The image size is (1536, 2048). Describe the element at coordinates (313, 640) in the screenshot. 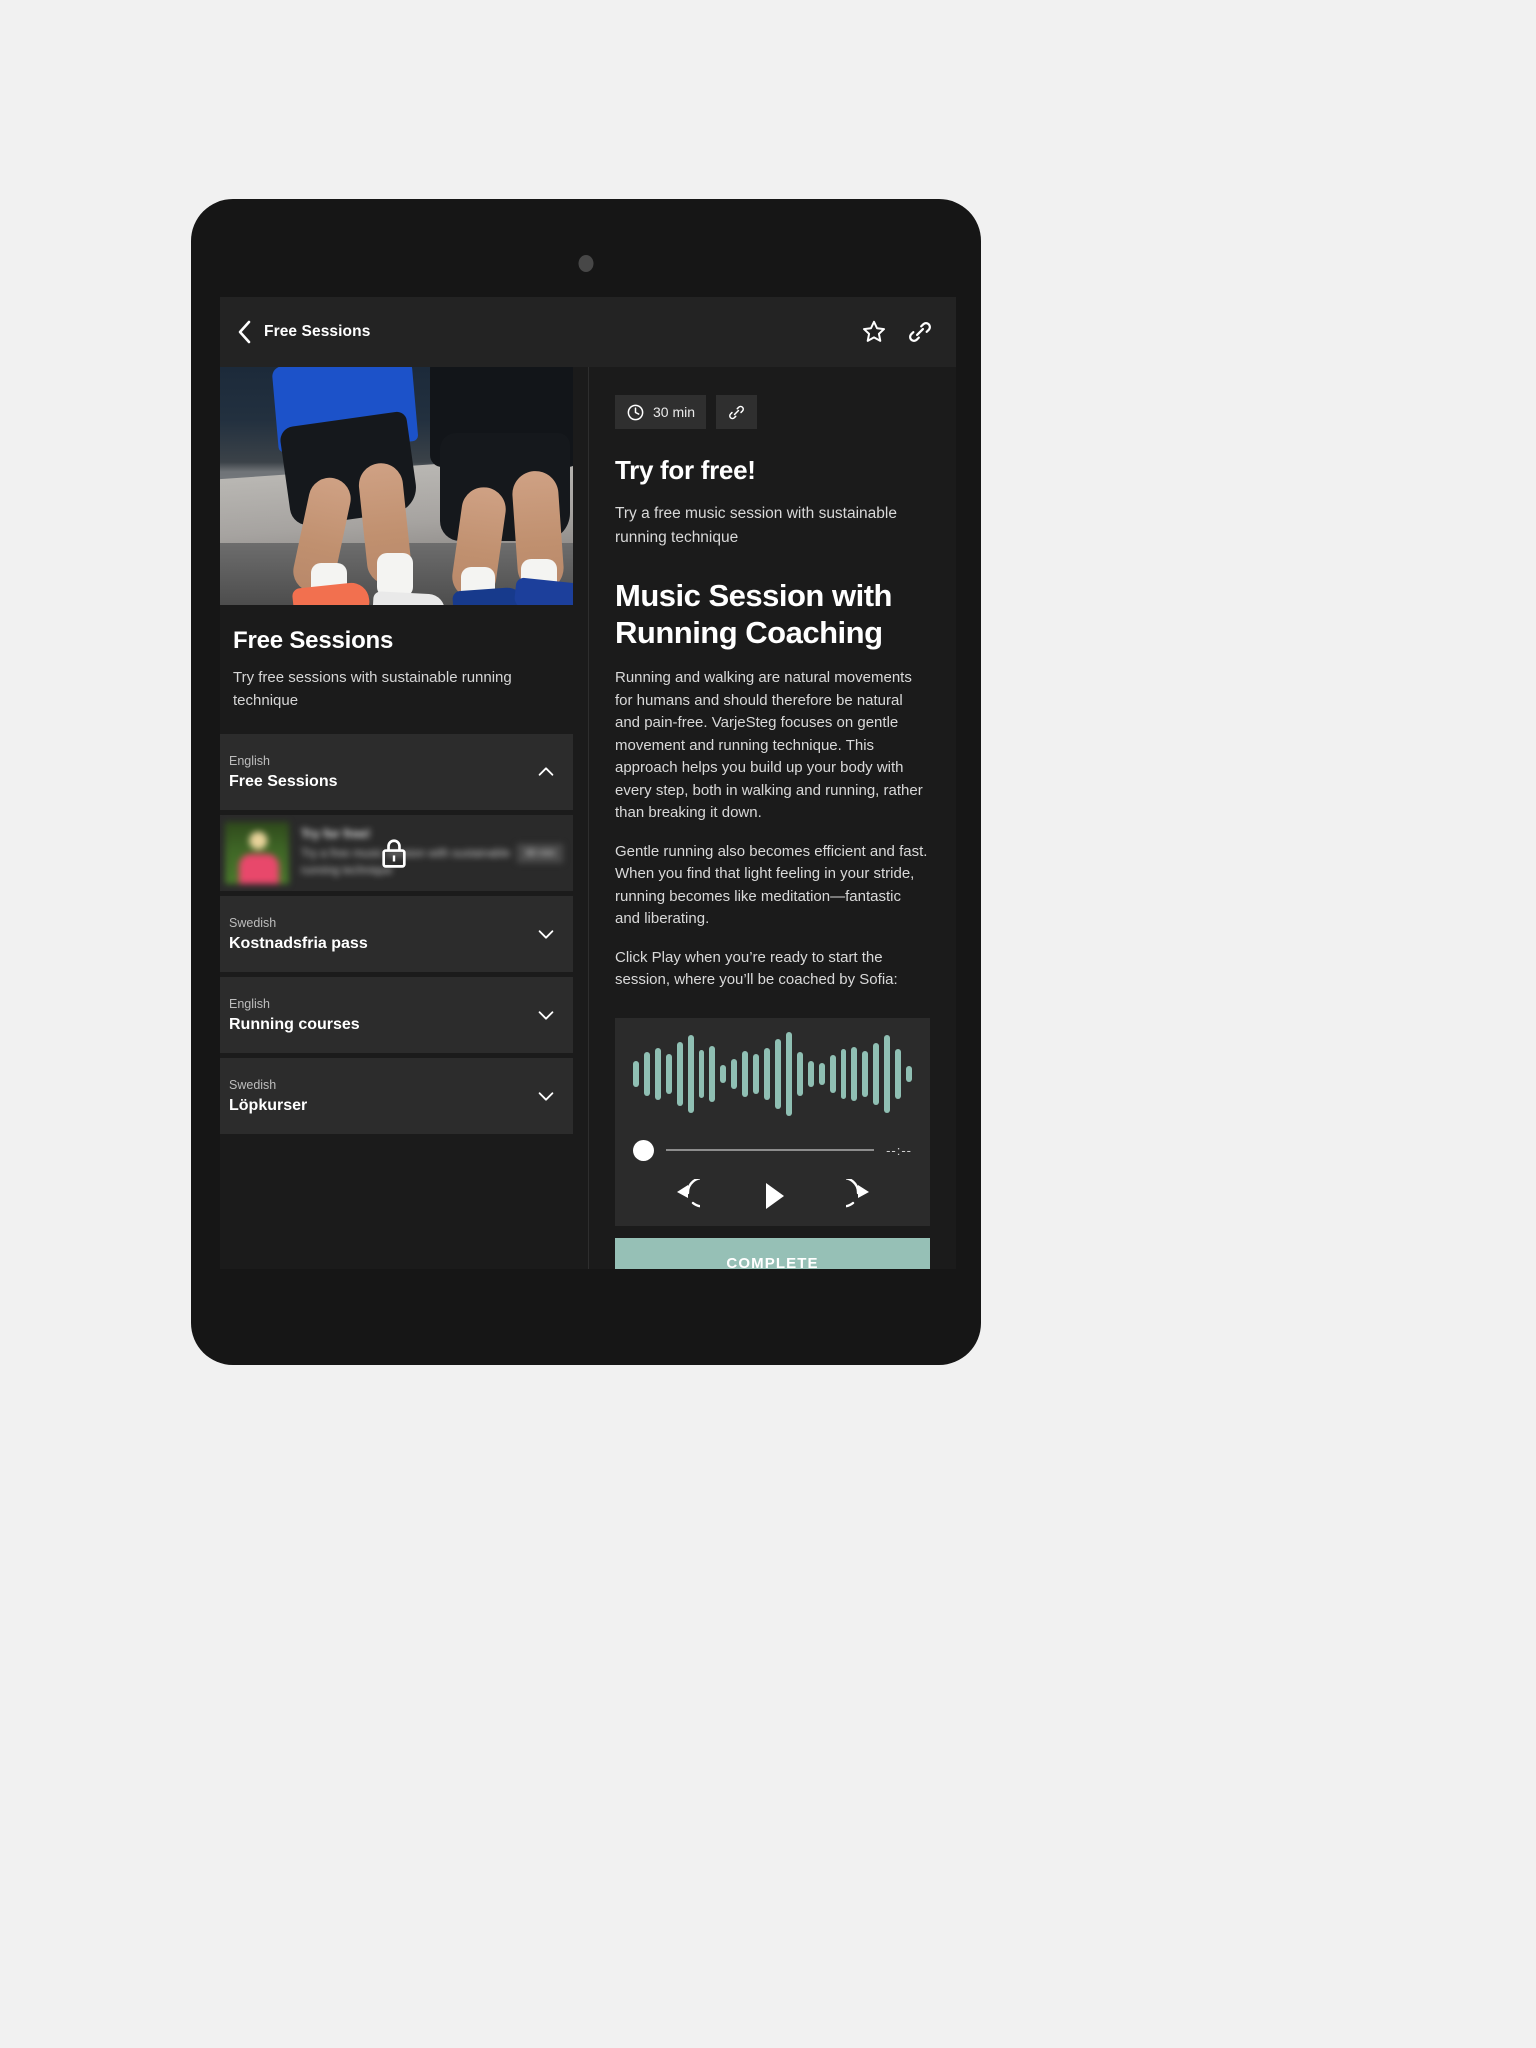

I see `left-panel-title: Free Sessions` at that location.